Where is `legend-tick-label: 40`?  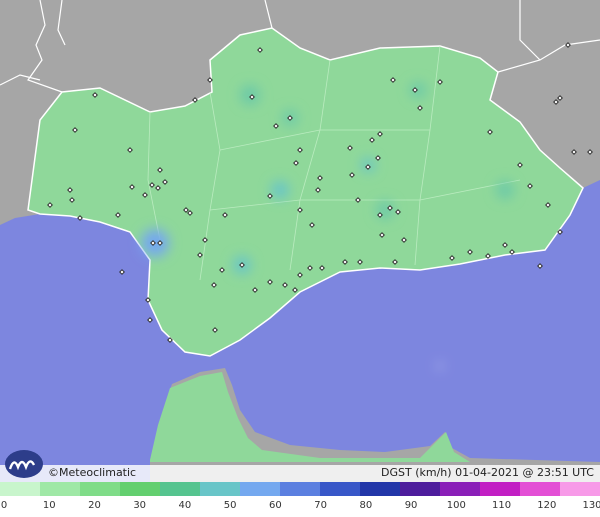
legend-tick-label: 40 is located at coordinates (185, 505).